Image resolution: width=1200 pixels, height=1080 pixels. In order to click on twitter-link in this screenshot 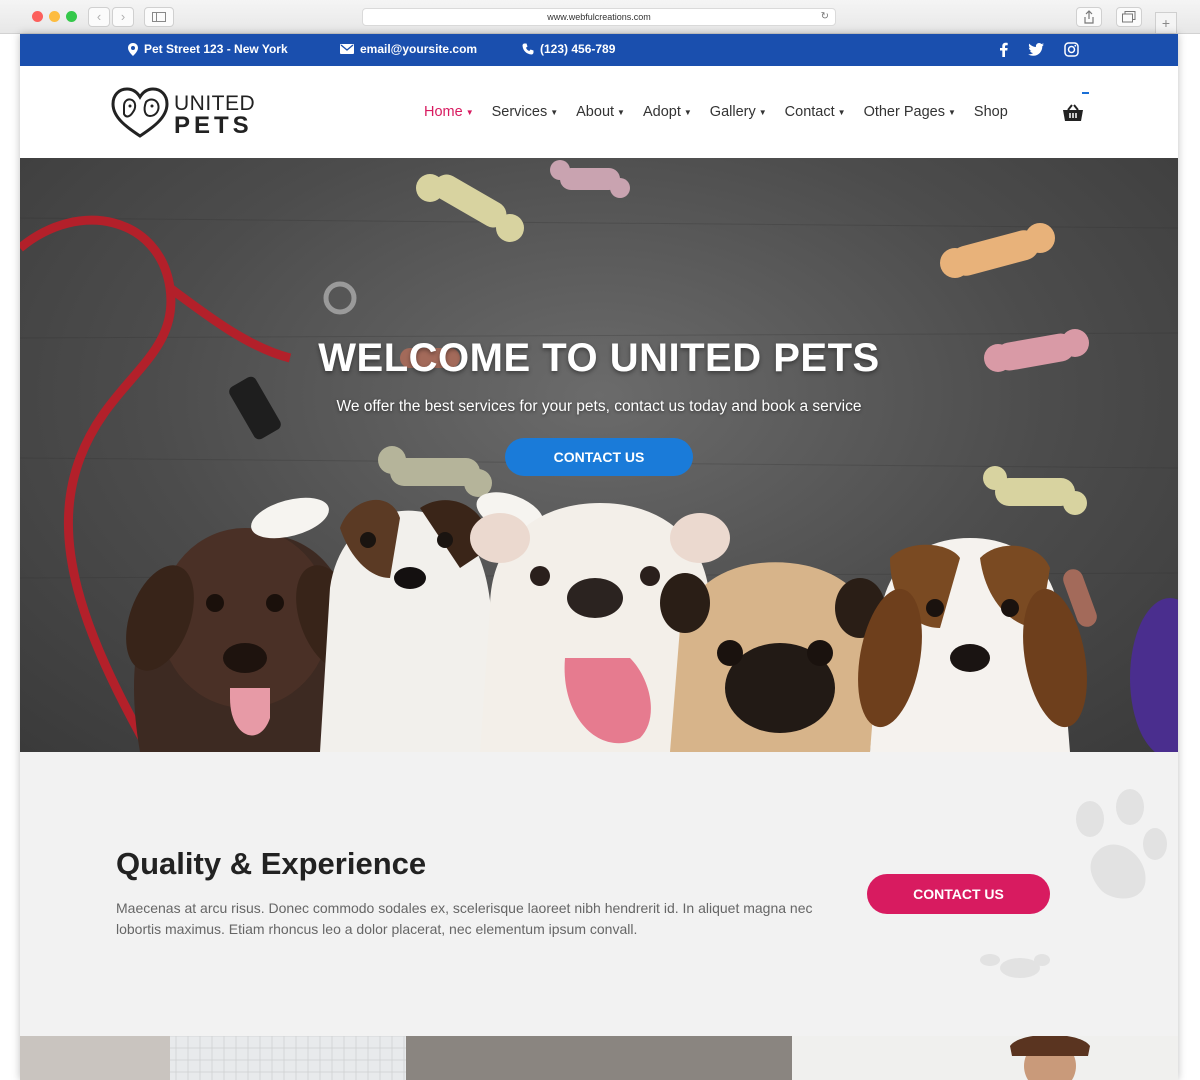, I will do `click(1036, 49)`.